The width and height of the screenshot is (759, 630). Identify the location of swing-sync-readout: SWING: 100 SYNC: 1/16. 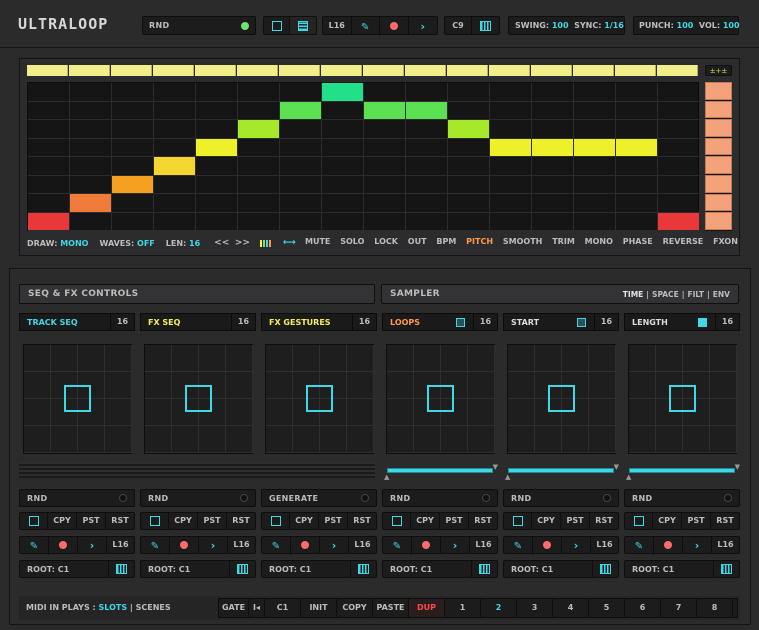
(566, 25).